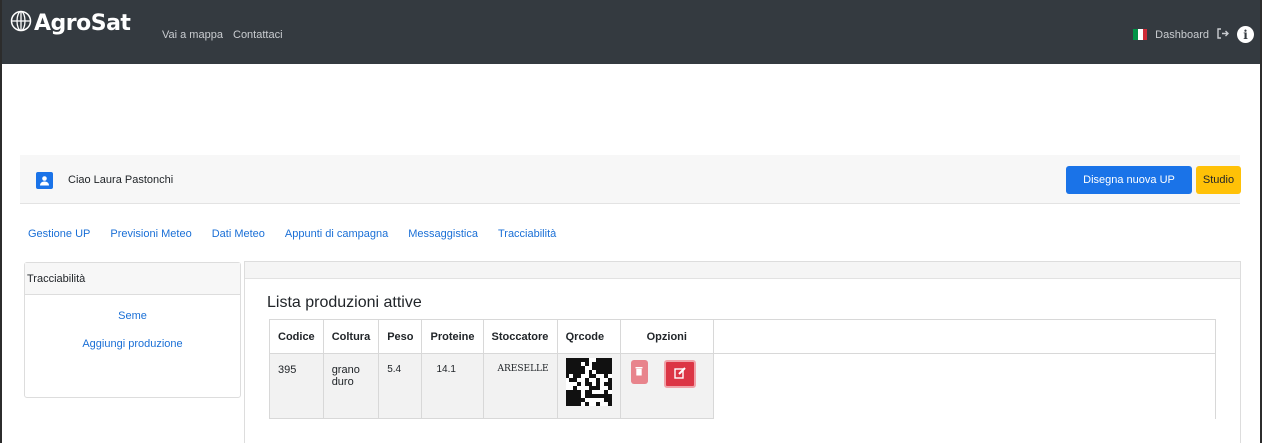  Describe the element at coordinates (21, 23) in the screenshot. I see `globe-icon` at that location.